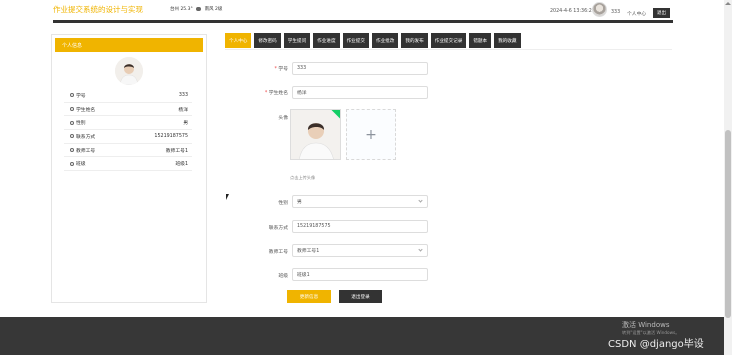  Describe the element at coordinates (276, 93) in the screenshot. I see `student-name-label: * 学生姓名` at that location.